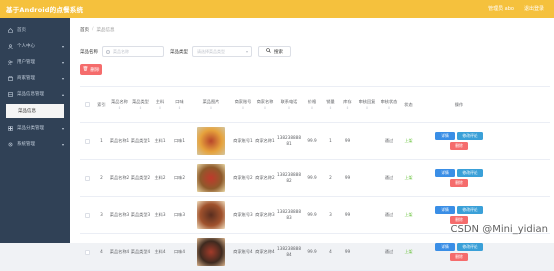 This screenshot has height=271, width=554. Describe the element at coordinates (330, 141) in the screenshot. I see `cell-sales: 1` at that location.